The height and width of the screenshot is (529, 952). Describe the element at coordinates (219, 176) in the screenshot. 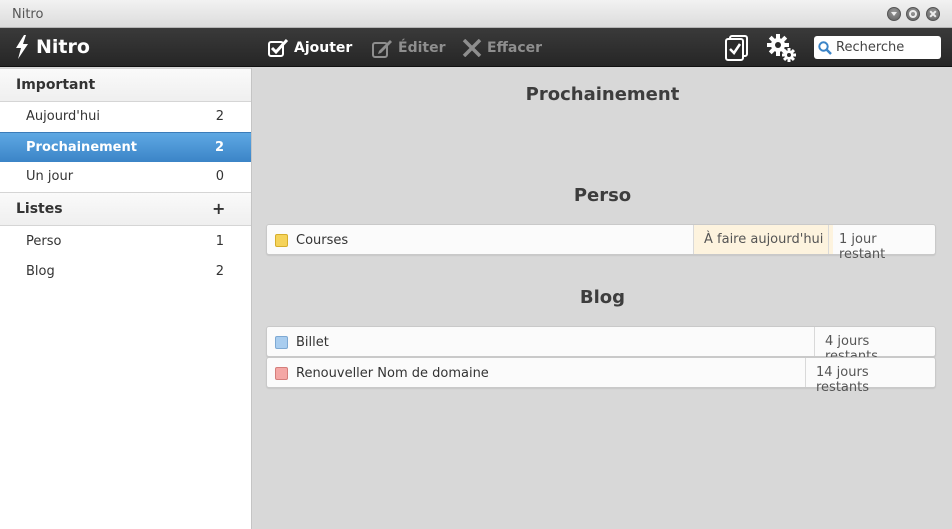

I see `sidebar-item-count: 0` at that location.